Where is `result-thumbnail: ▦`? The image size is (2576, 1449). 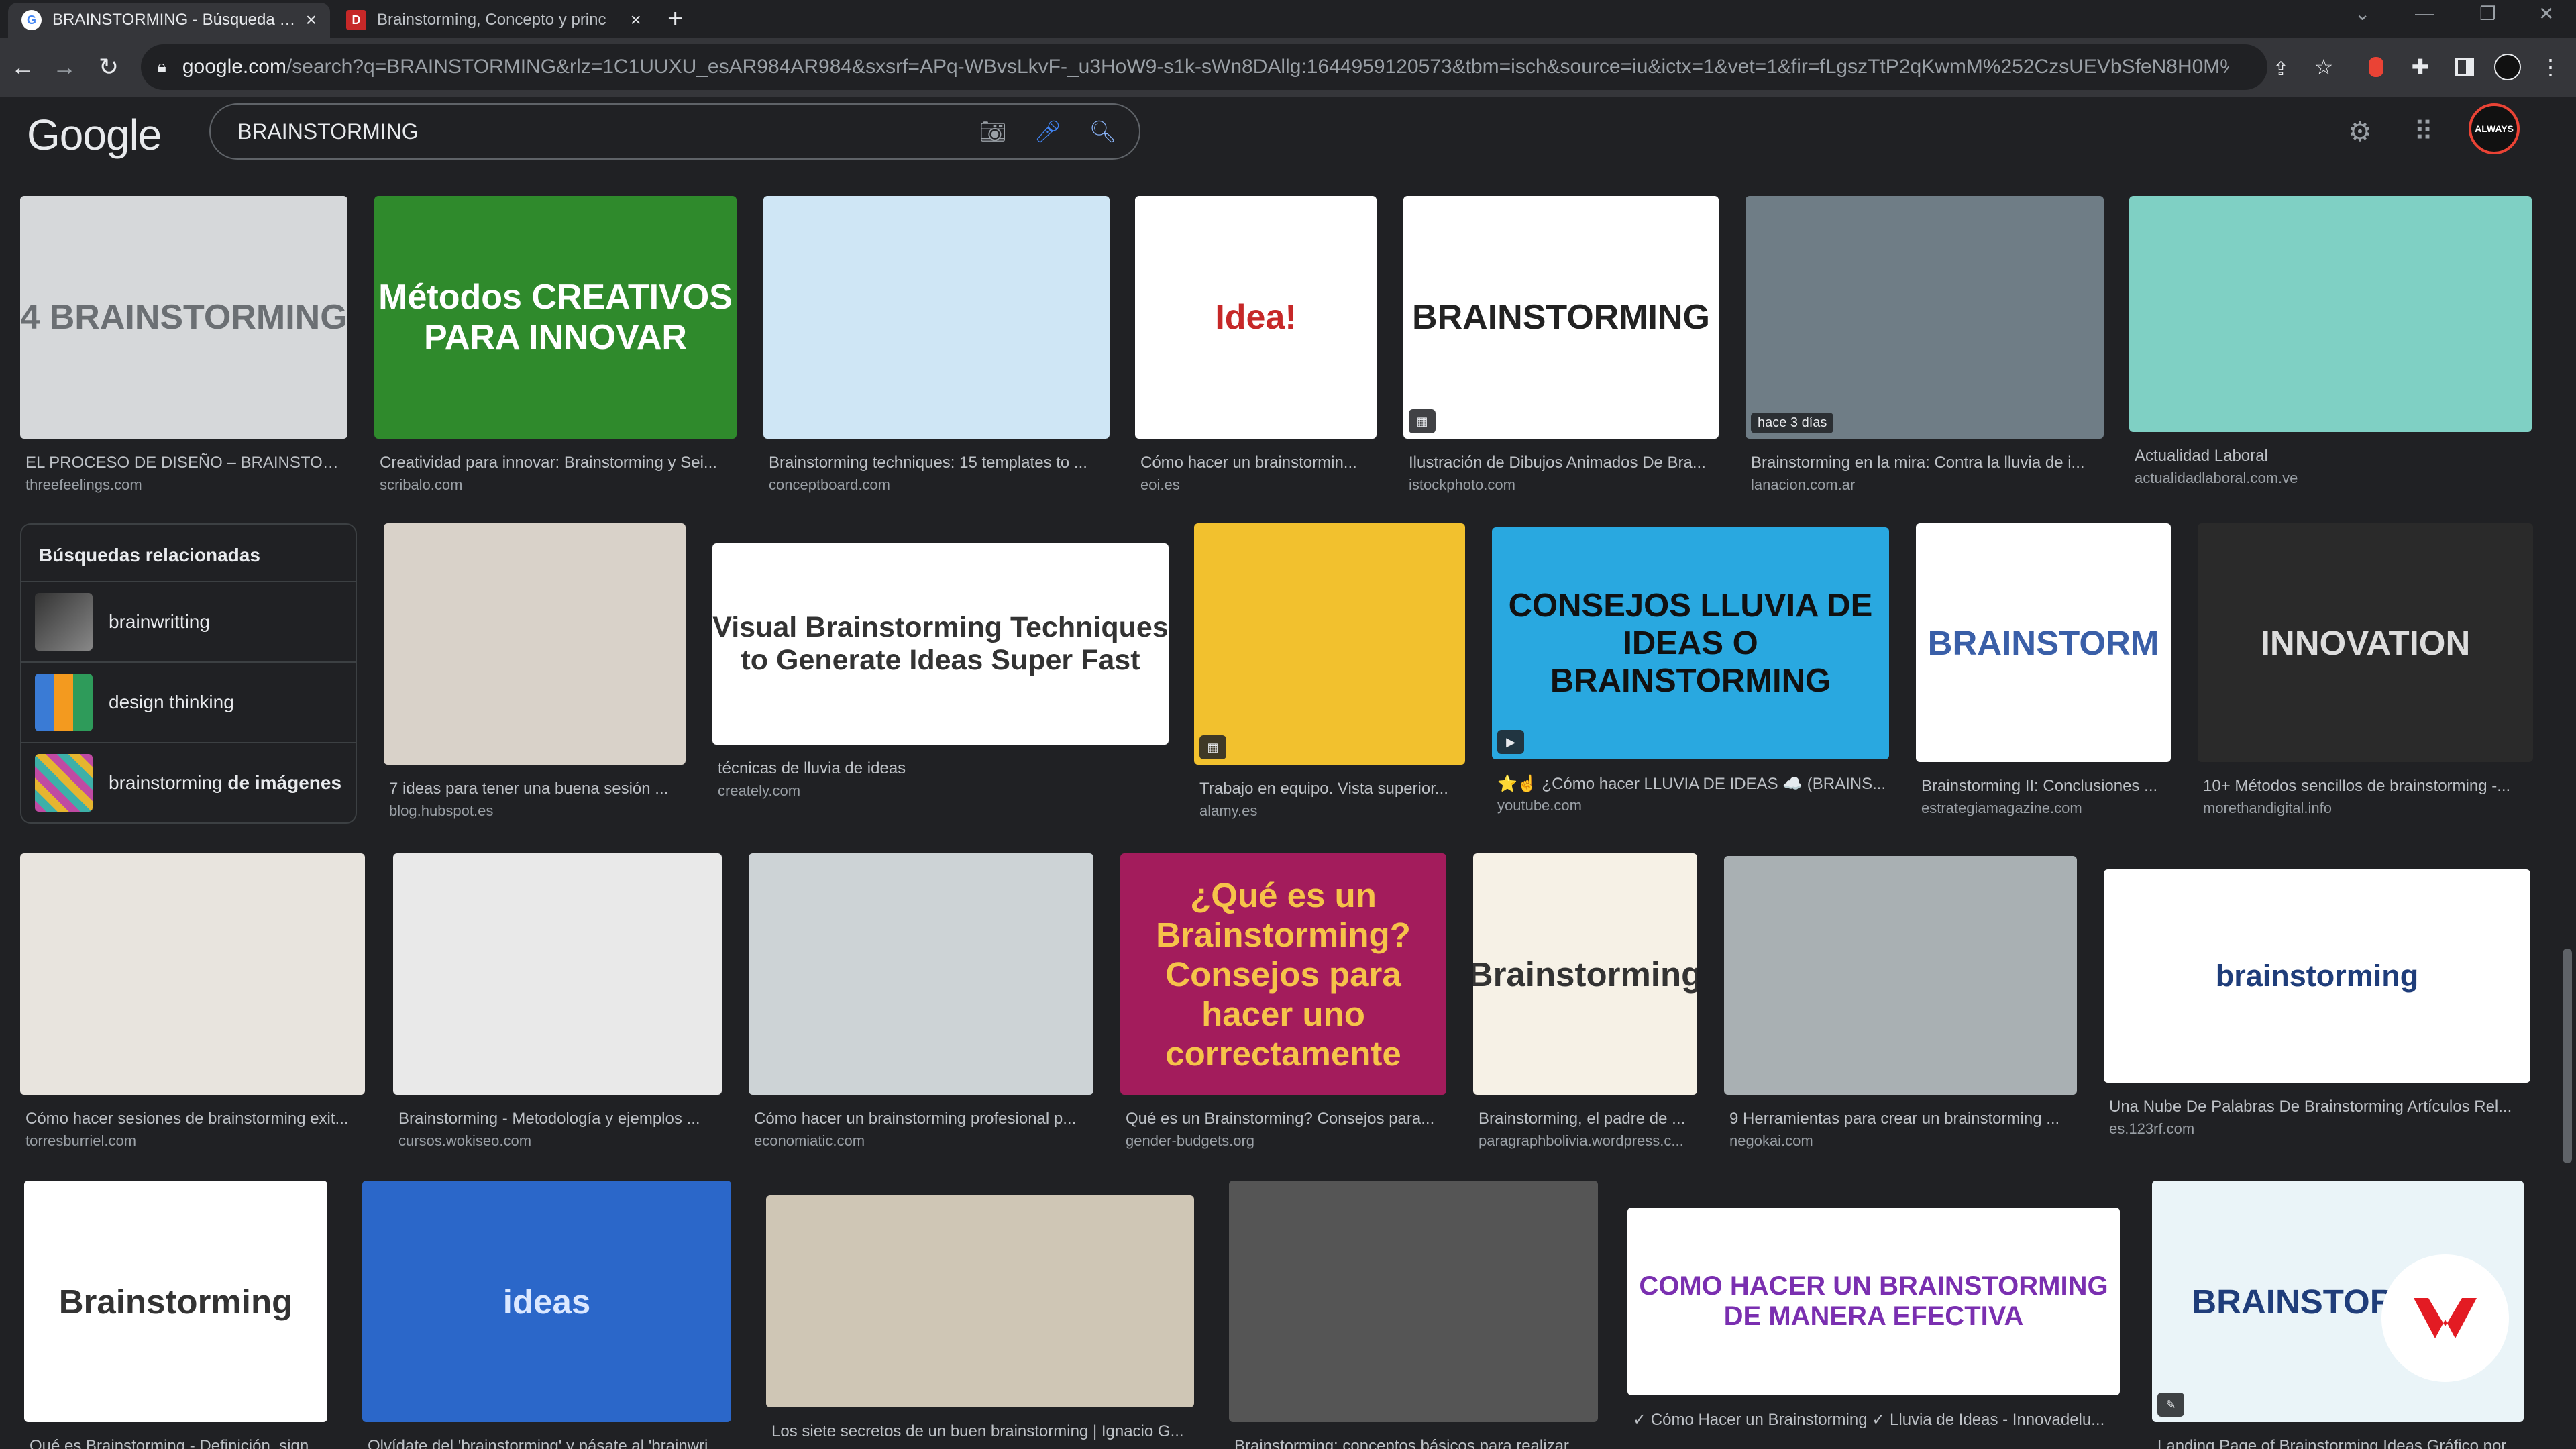 result-thumbnail: ▦ is located at coordinates (1329, 644).